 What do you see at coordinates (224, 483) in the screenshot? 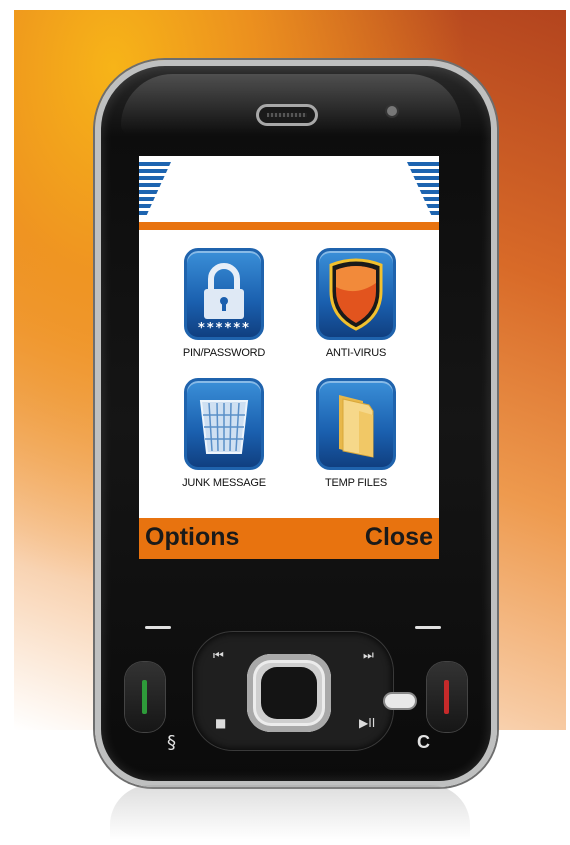
I see `app-label: JUNK MESSAGE` at bounding box center [224, 483].